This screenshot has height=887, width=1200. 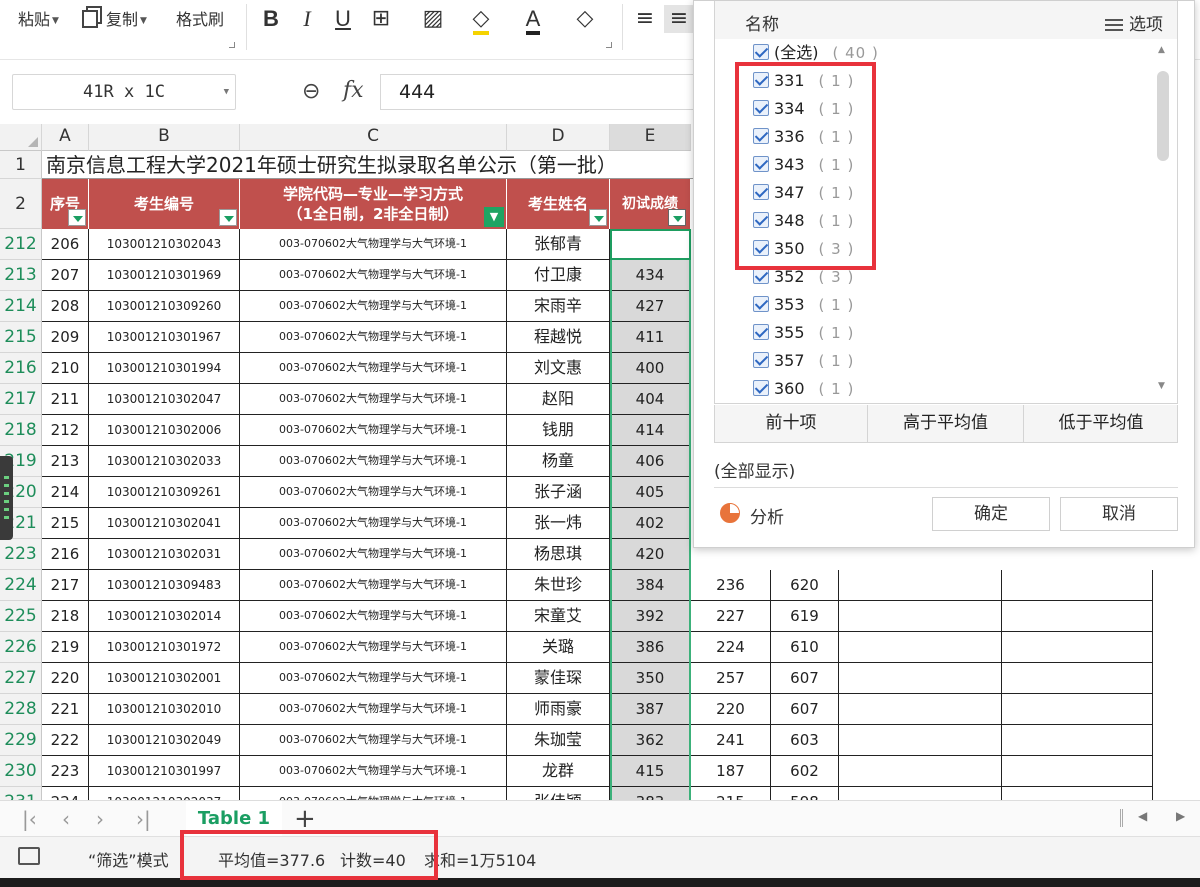 What do you see at coordinates (65, 337) in the screenshot?
I see `table-cell-seq: 209` at bounding box center [65, 337].